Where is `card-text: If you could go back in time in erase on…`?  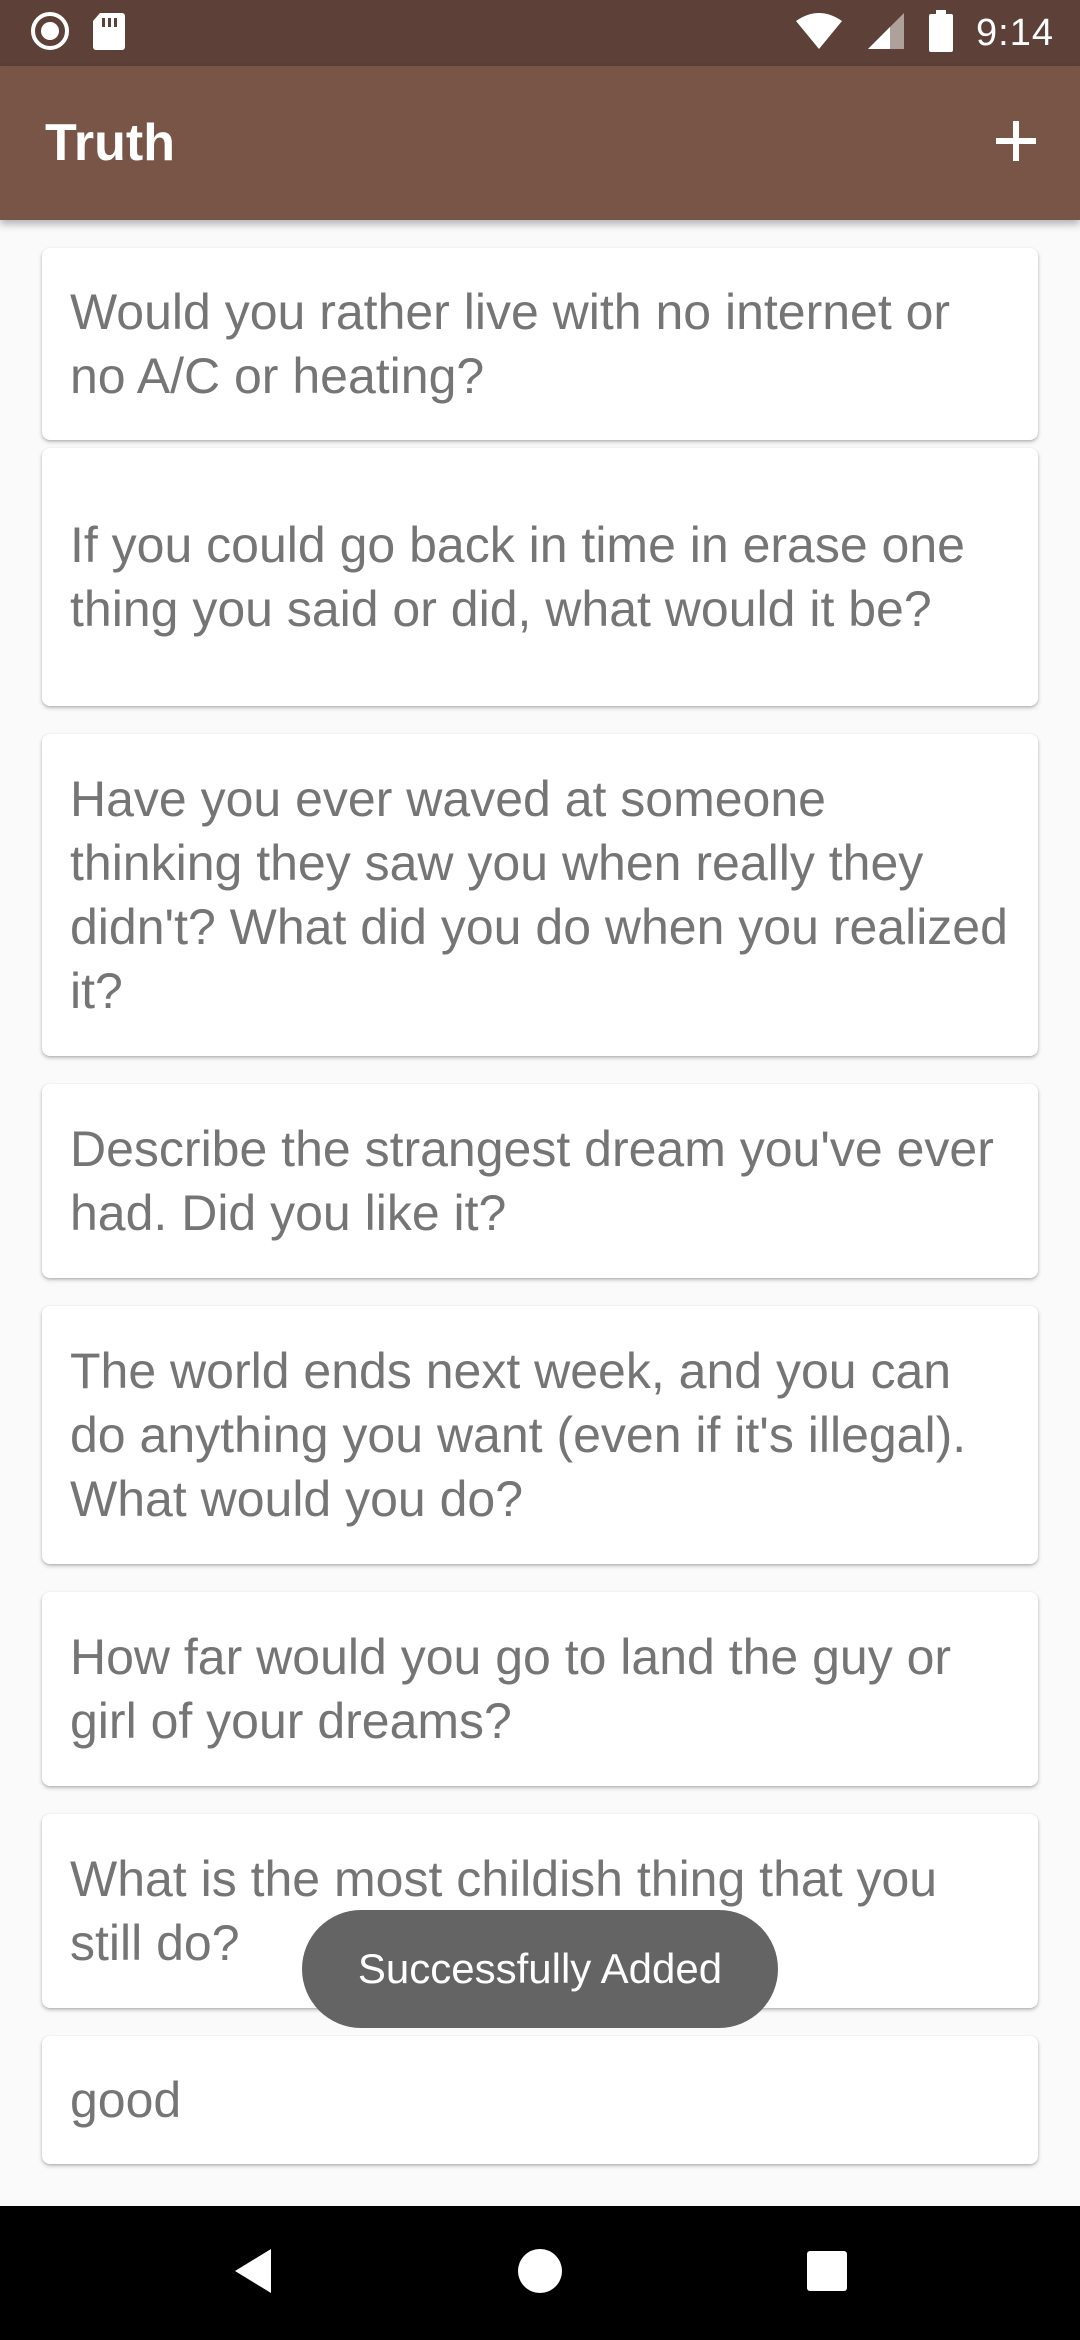 card-text: If you could go back in time in erase on… is located at coordinates (517, 577).